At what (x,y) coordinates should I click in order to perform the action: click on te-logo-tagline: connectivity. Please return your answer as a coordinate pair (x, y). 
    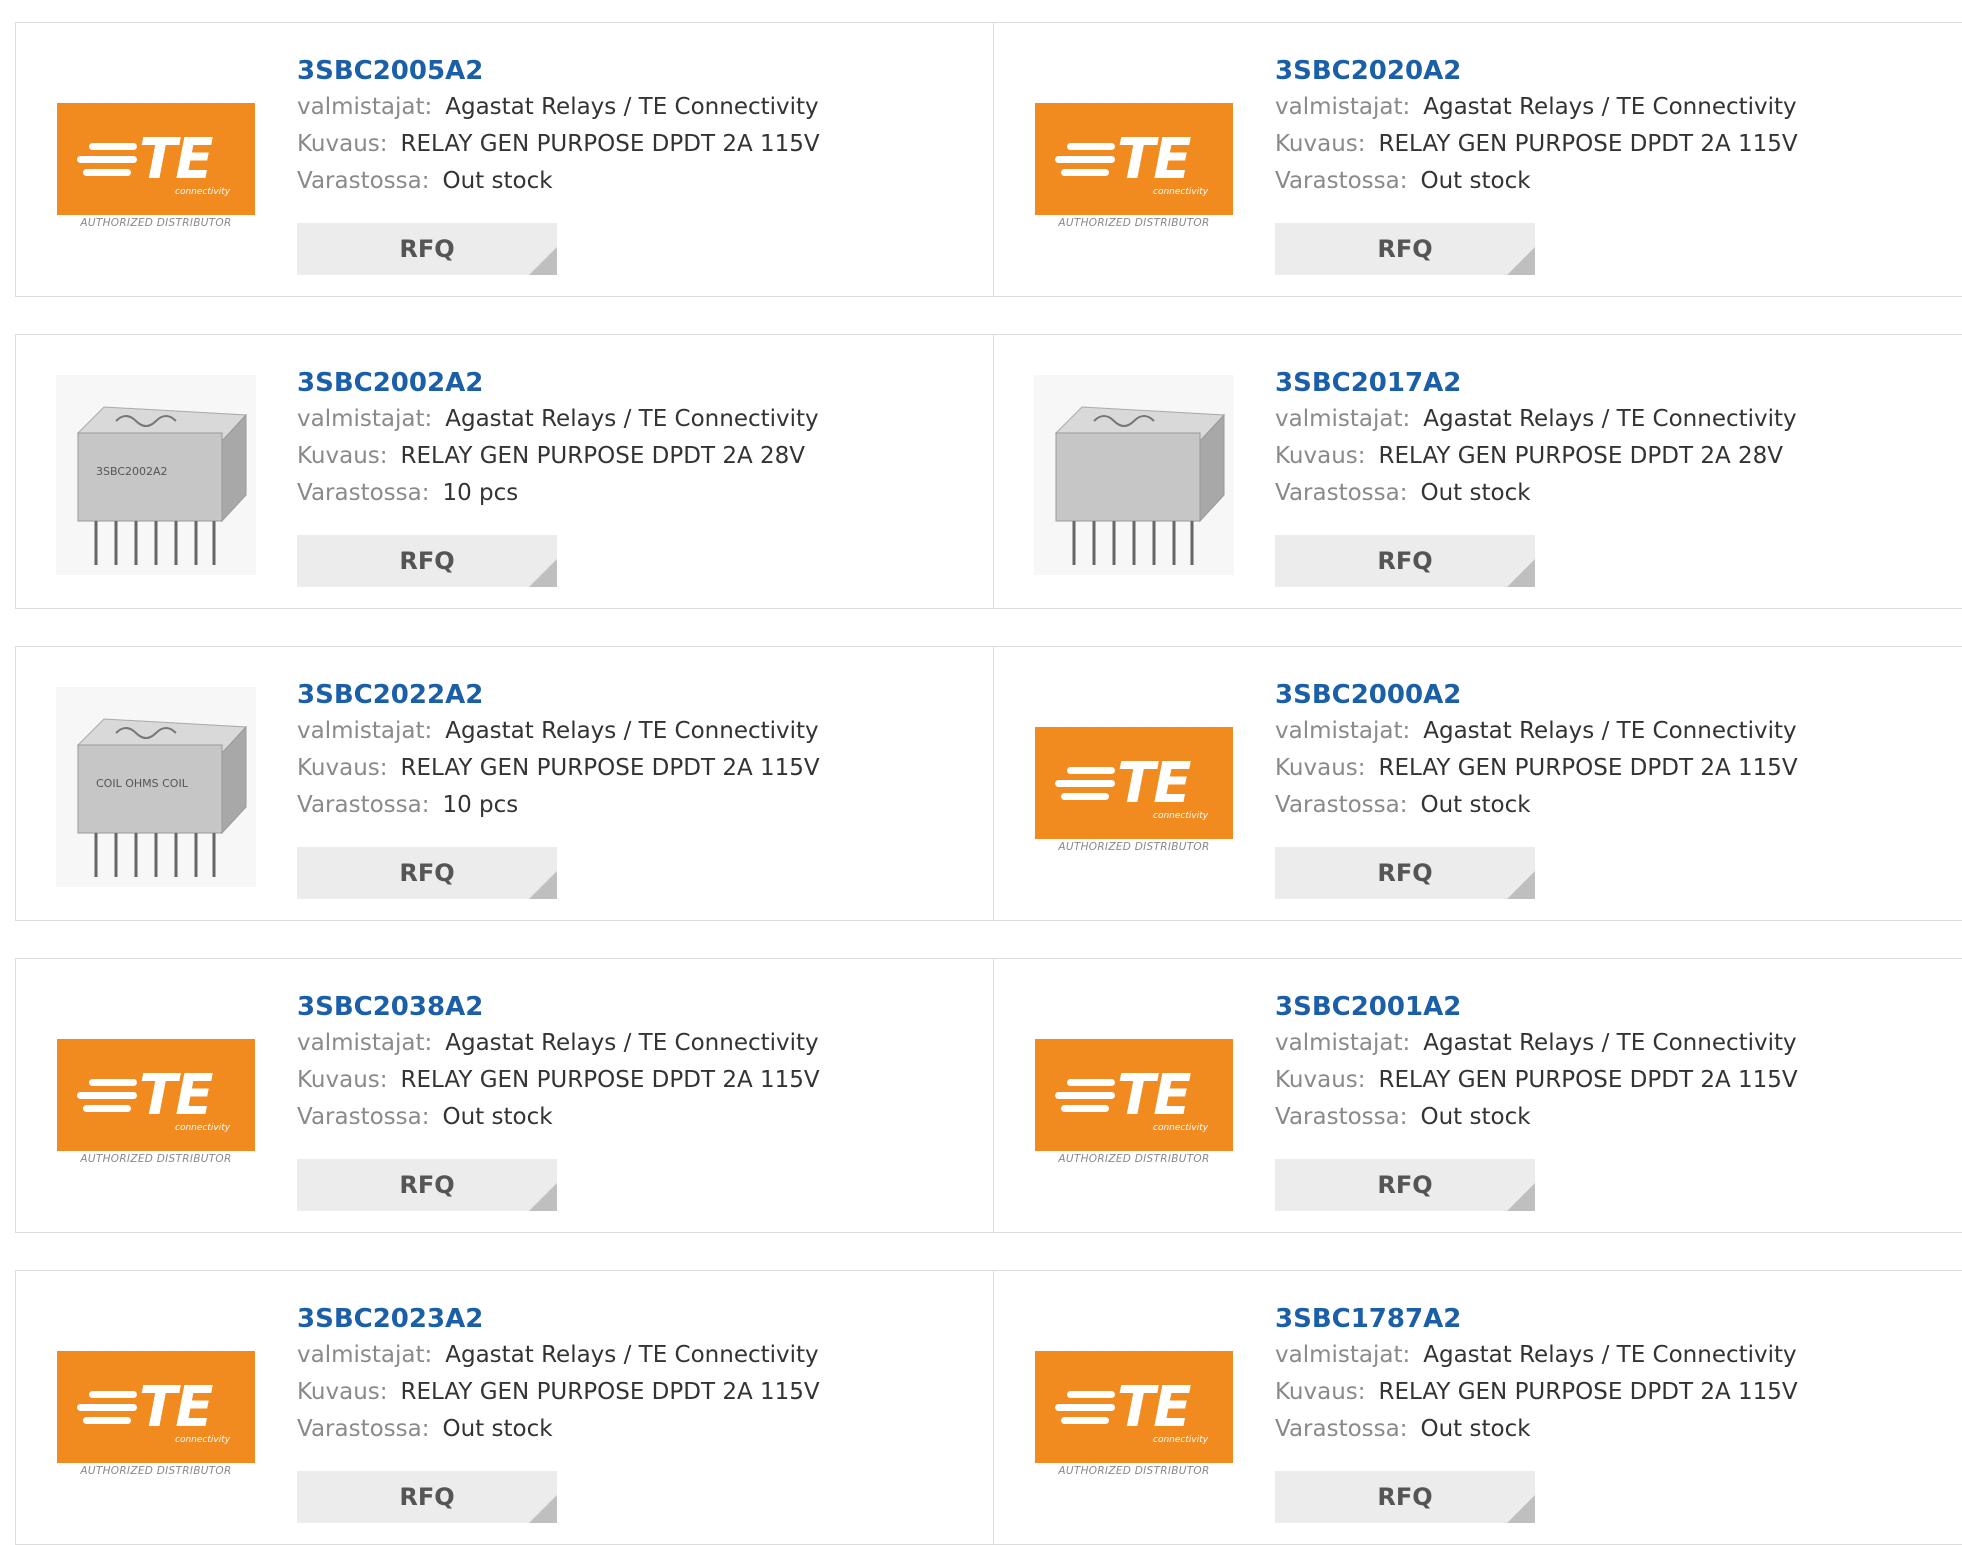
    Looking at the image, I should click on (1181, 1440).